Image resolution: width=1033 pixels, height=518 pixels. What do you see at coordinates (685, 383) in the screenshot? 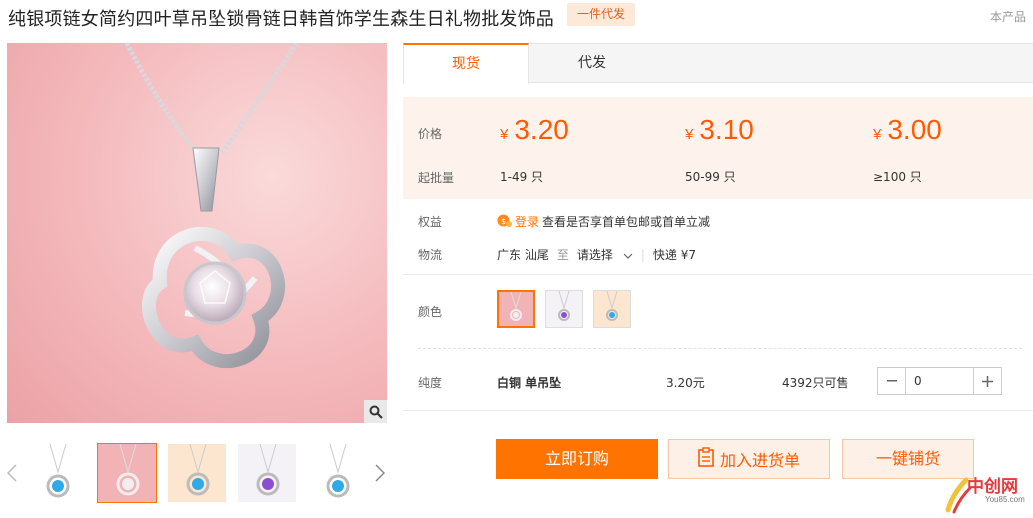
I see `sku-price: 3.20元` at bounding box center [685, 383].